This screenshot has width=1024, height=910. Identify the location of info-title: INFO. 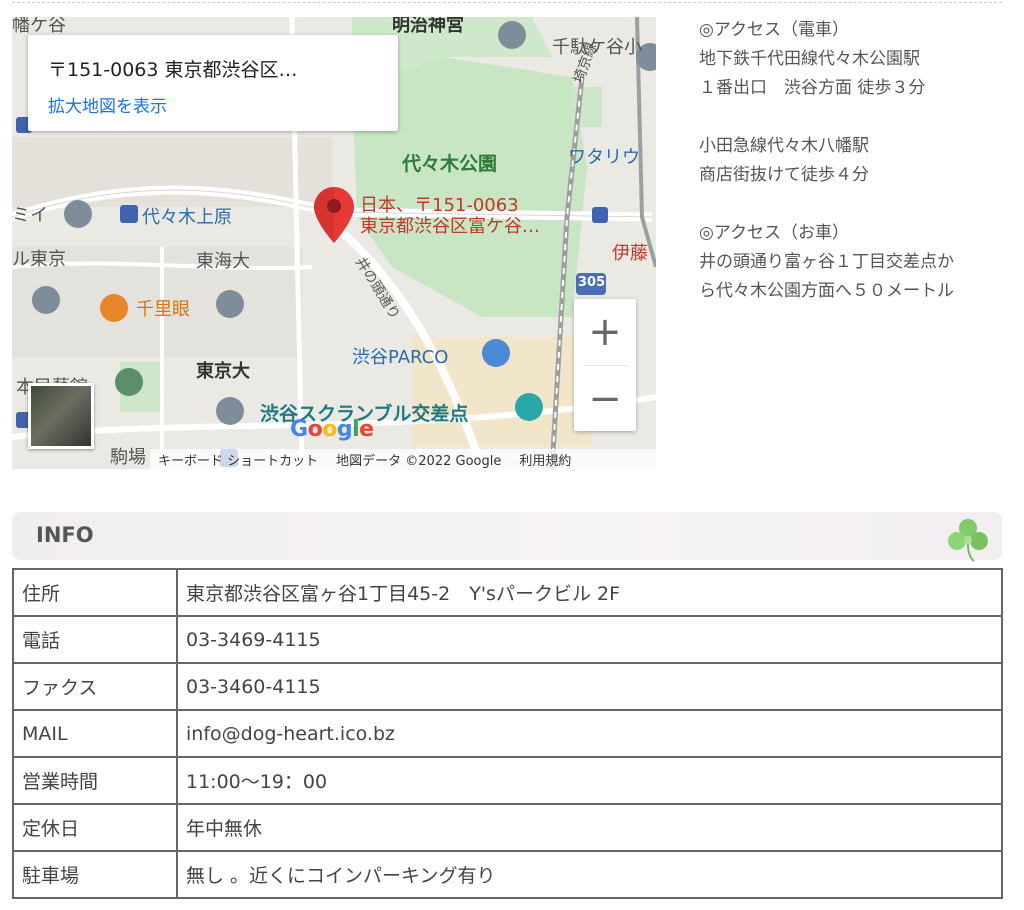
(65, 535).